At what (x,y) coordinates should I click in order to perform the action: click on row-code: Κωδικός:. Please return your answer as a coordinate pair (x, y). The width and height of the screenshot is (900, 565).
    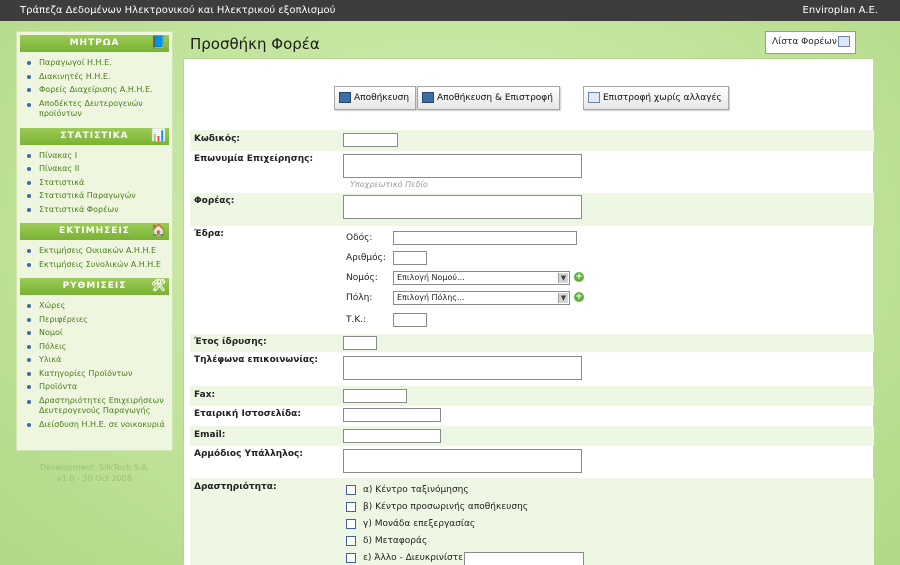
    Looking at the image, I should click on (532, 140).